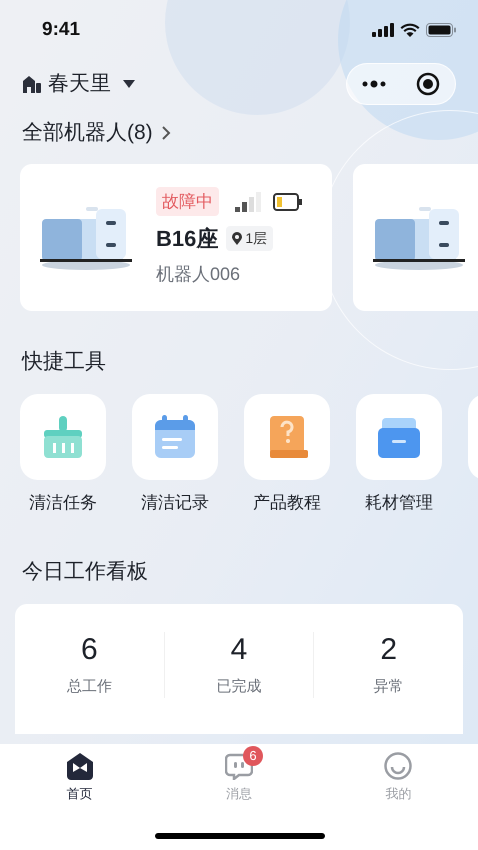 Image resolution: width=478 pixels, height=850 pixels. I want to click on calendar-icon, so click(175, 437).